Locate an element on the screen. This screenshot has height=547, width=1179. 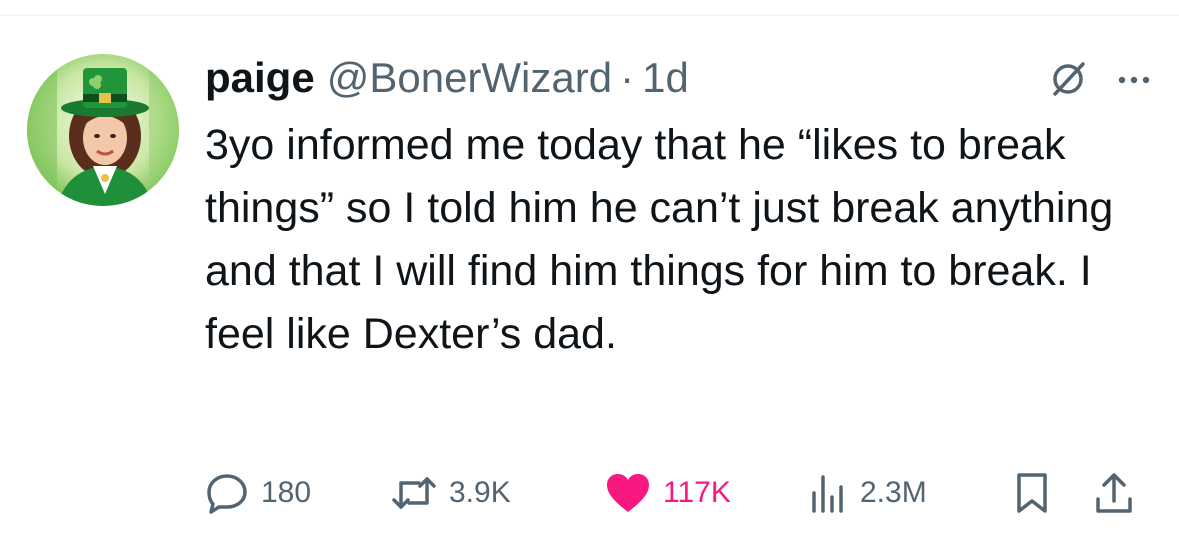
grok-slash-icon is located at coordinates (1068, 81).